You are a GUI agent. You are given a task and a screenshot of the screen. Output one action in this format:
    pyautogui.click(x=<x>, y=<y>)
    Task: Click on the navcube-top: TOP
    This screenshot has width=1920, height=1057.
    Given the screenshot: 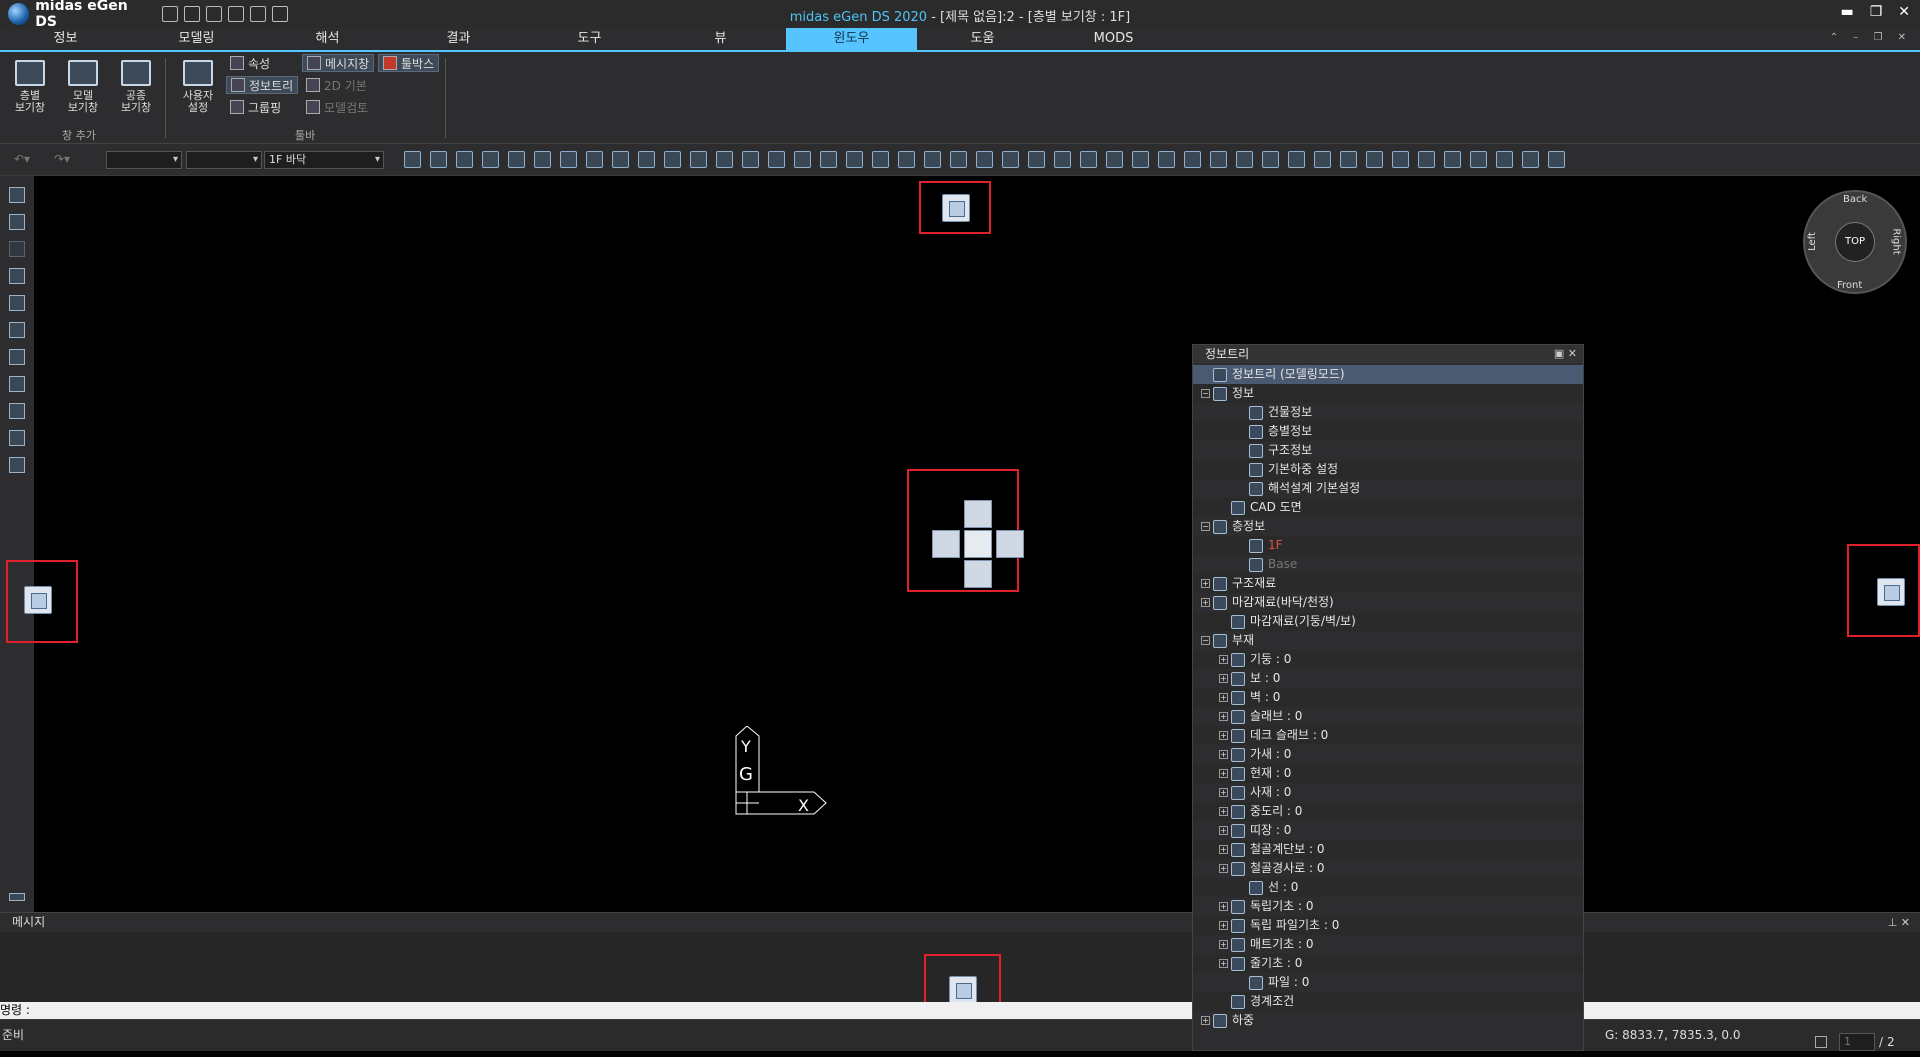 What is the action you would take?
    pyautogui.click(x=1855, y=242)
    